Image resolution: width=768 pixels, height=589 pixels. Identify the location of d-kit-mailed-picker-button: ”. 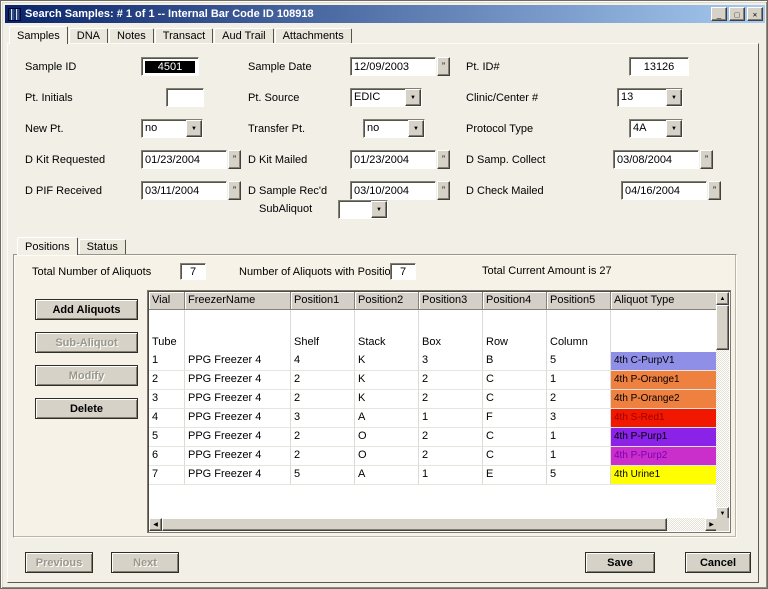
(443, 159).